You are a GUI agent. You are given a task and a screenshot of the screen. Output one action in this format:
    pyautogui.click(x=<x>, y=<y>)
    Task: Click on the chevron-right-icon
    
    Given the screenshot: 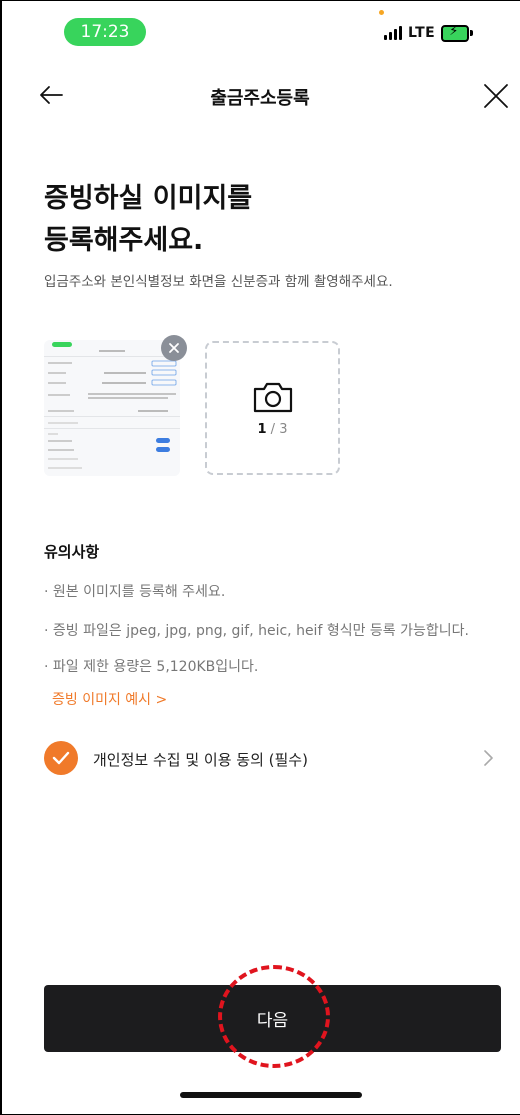 What is the action you would take?
    pyautogui.click(x=488, y=758)
    